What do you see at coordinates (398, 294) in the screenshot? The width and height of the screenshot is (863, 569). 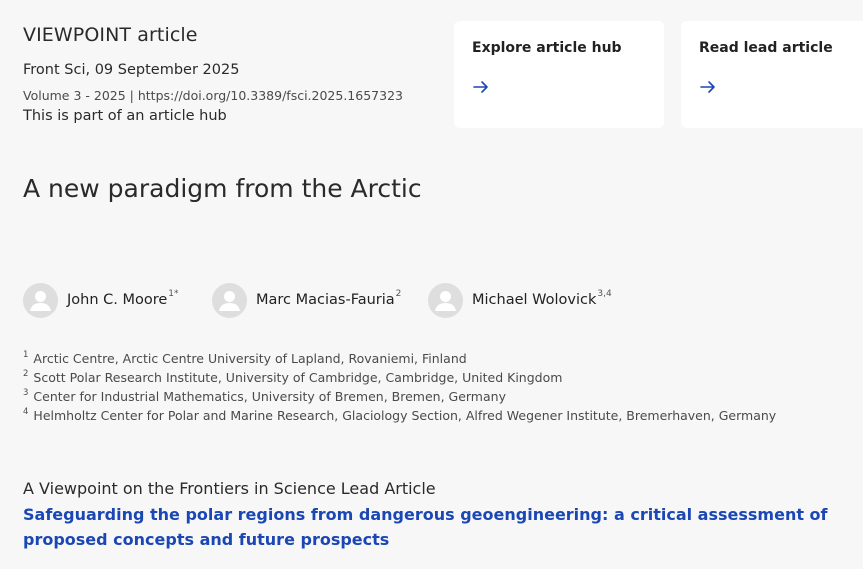 I see `author-affil-sup: 2` at bounding box center [398, 294].